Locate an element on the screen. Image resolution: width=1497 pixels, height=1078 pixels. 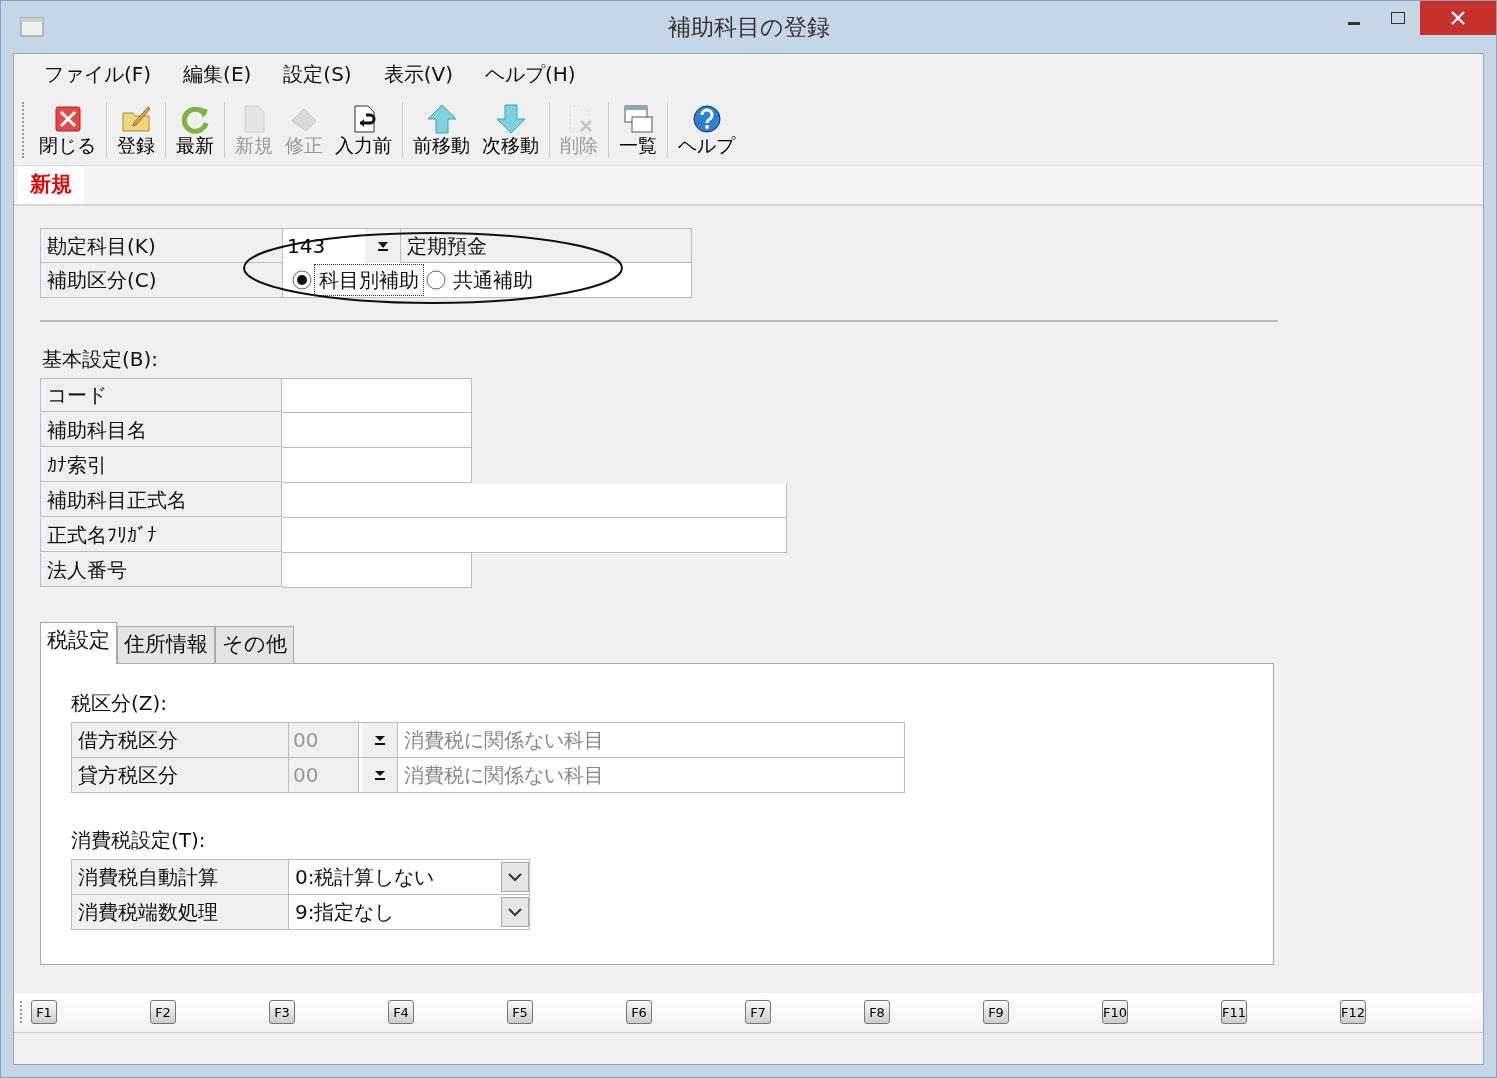
toolbar-button: ヘルプ is located at coordinates (706, 129).